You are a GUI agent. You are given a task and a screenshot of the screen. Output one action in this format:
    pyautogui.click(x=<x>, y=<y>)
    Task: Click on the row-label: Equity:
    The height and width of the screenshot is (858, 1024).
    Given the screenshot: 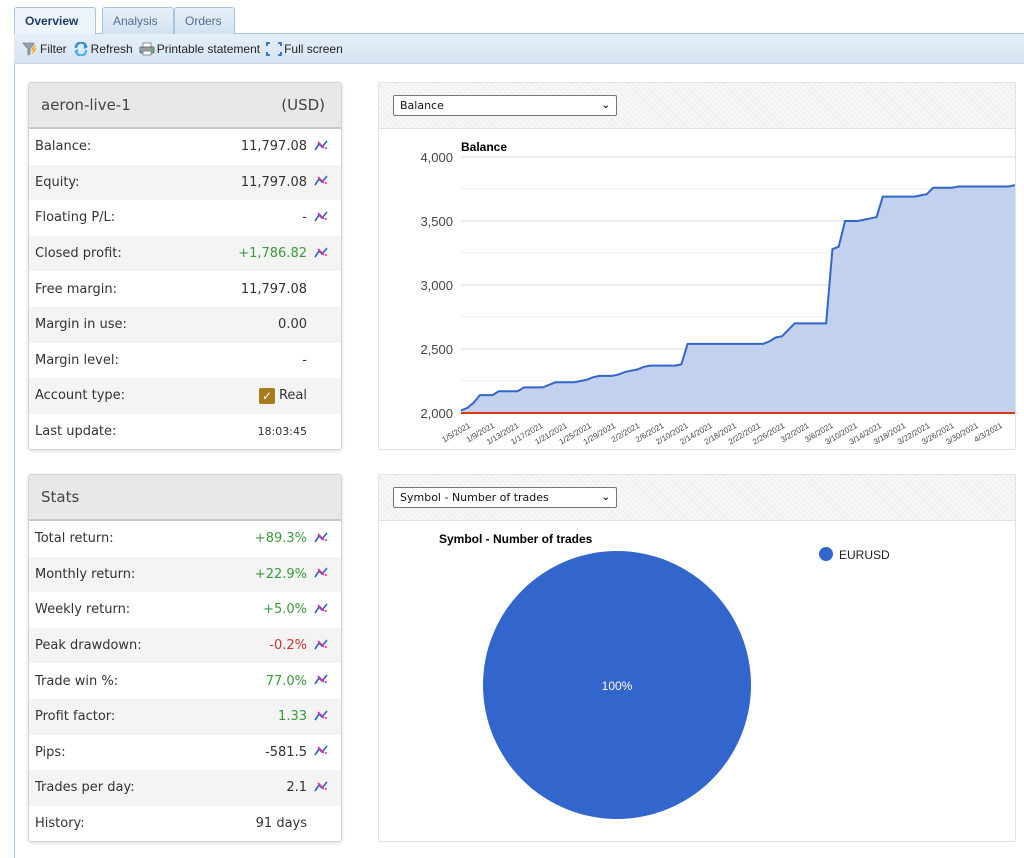 What is the action you would take?
    pyautogui.click(x=57, y=182)
    